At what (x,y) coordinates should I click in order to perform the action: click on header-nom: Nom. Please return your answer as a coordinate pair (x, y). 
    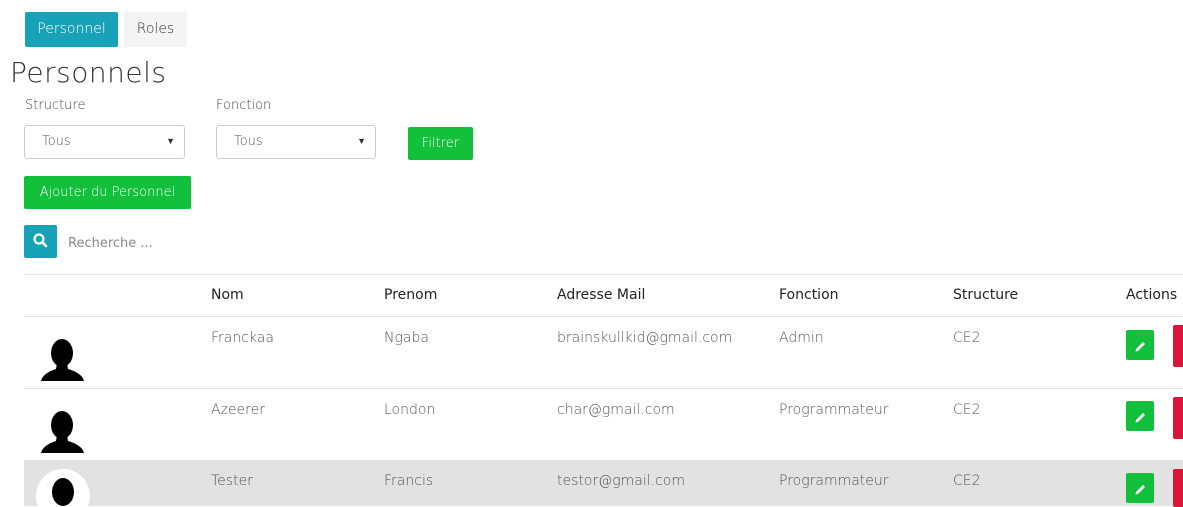
    Looking at the image, I should click on (227, 295).